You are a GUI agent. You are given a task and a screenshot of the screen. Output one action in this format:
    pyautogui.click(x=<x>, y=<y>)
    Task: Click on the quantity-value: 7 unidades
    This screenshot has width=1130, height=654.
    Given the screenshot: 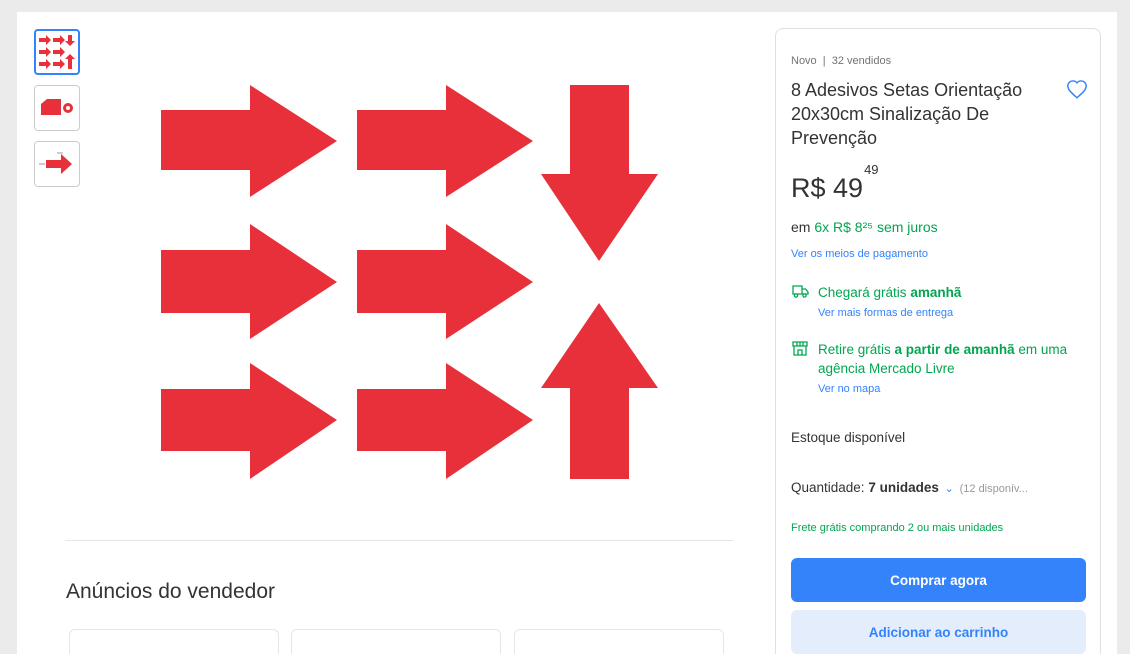 What is the action you would take?
    pyautogui.click(x=903, y=487)
    